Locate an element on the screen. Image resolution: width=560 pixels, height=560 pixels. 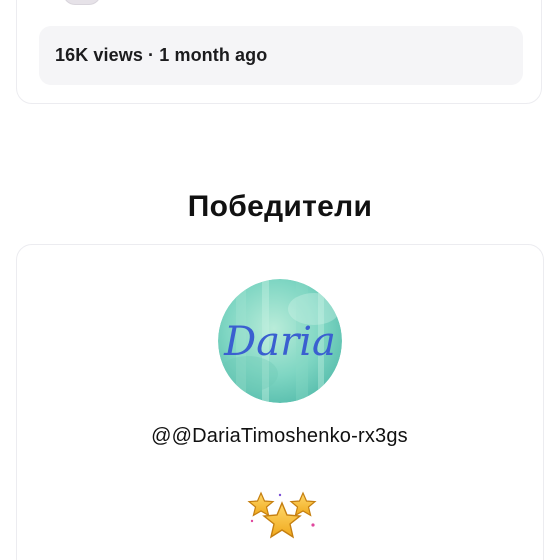
video-stats: 16K views · 1 month ago is located at coordinates (161, 55).